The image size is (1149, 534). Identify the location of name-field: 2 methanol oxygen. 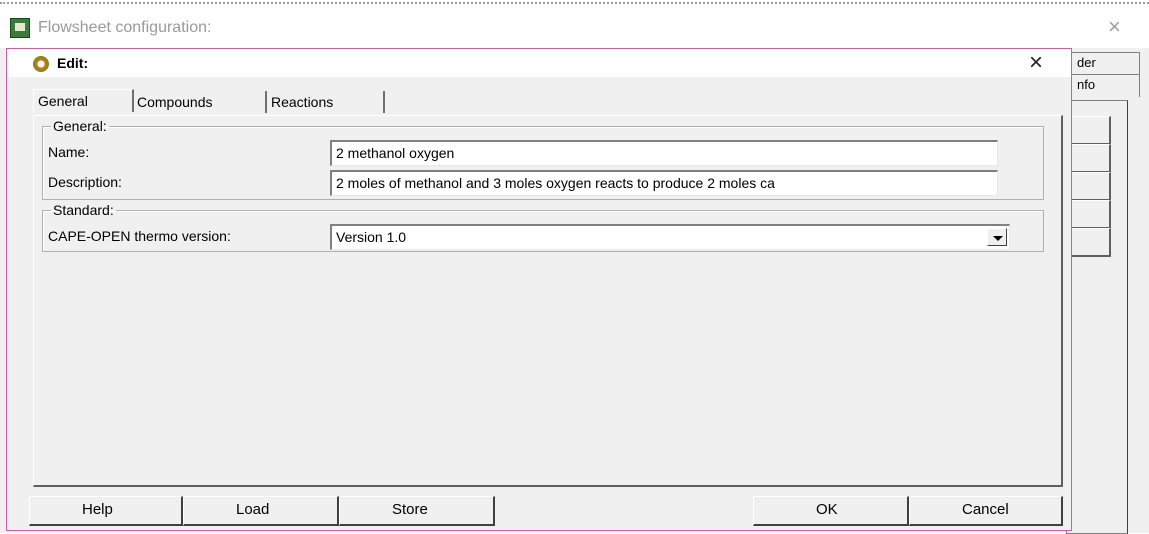
(664, 153).